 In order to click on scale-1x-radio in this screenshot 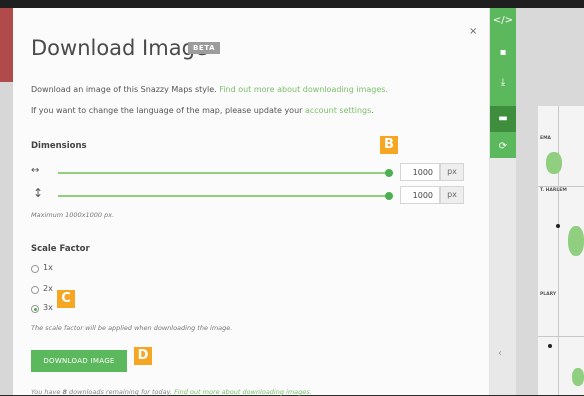, I will do `click(35, 269)`.